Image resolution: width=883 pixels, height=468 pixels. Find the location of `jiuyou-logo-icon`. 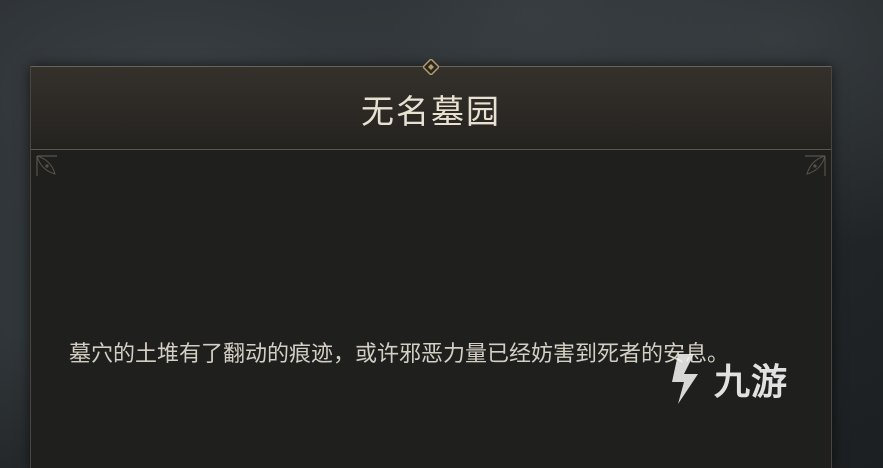

jiuyou-logo-icon is located at coordinates (685, 379).